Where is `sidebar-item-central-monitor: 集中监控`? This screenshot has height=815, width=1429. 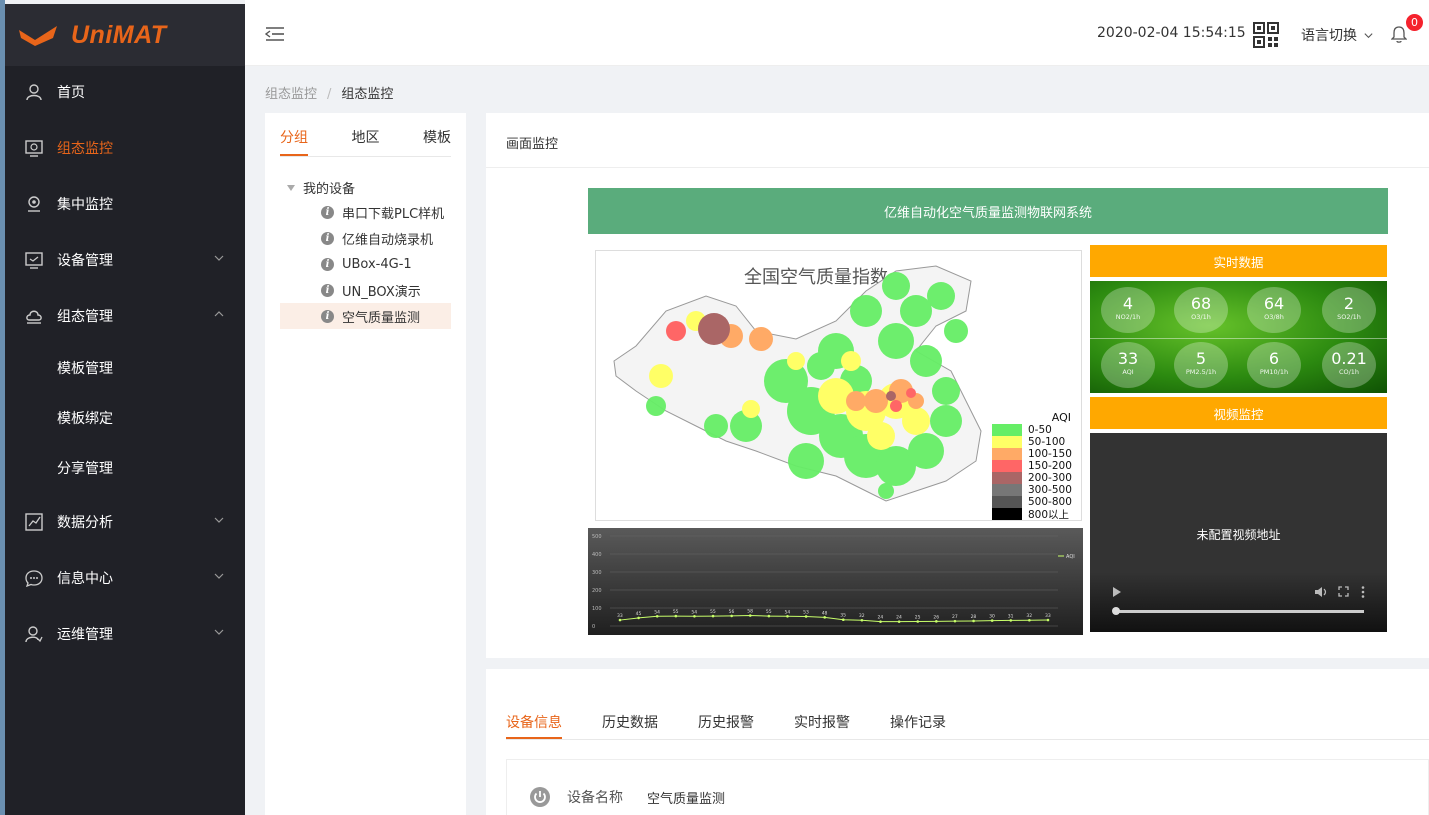
sidebar-item-central-monitor: 集中监控 is located at coordinates (125, 204).